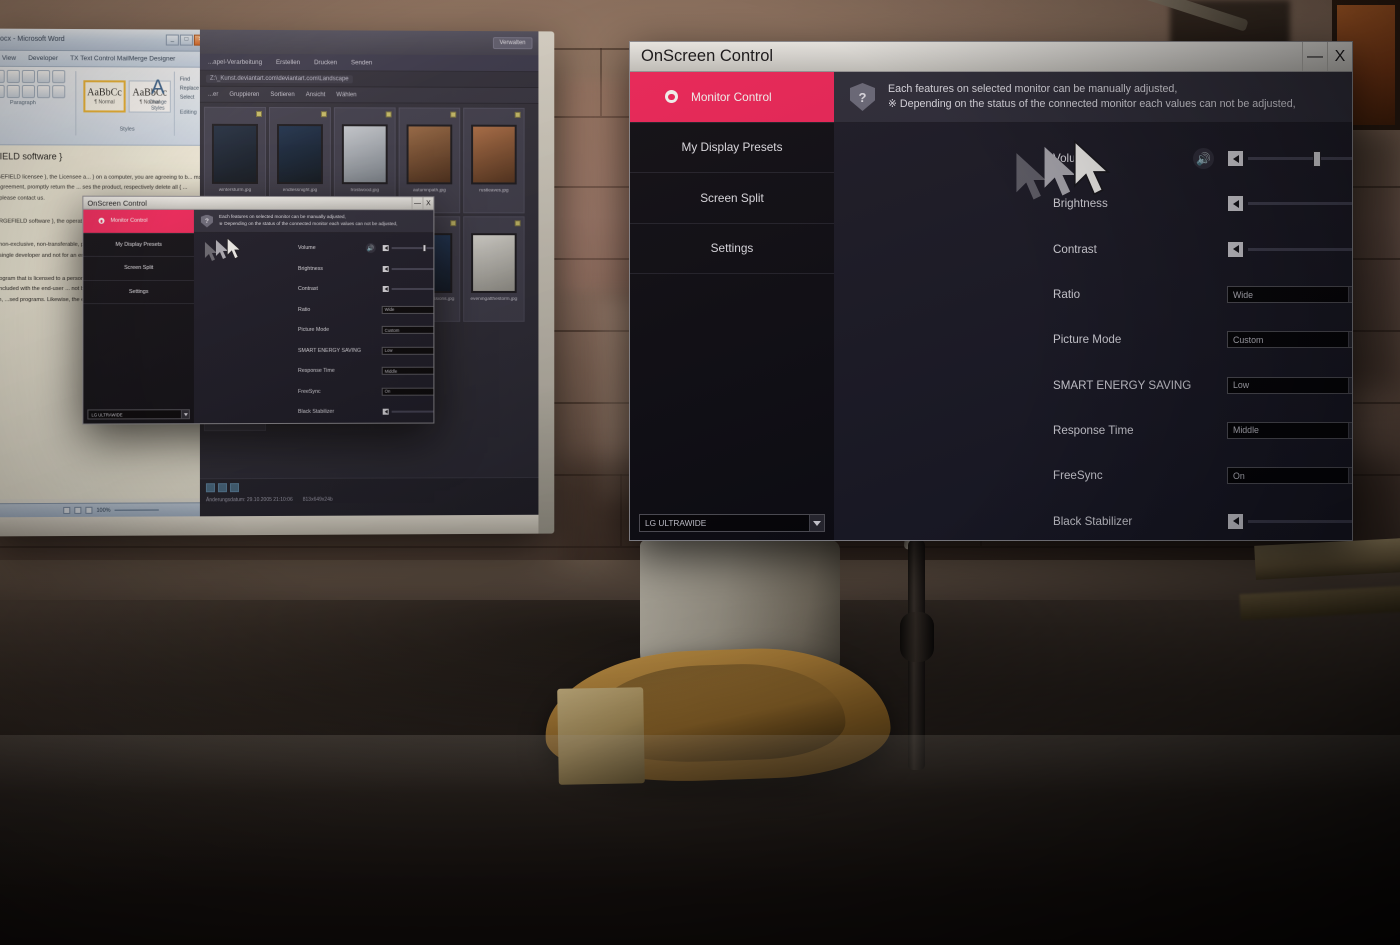  Describe the element at coordinates (707, 56) in the screenshot. I see `window-title: OnScreen Control` at that location.